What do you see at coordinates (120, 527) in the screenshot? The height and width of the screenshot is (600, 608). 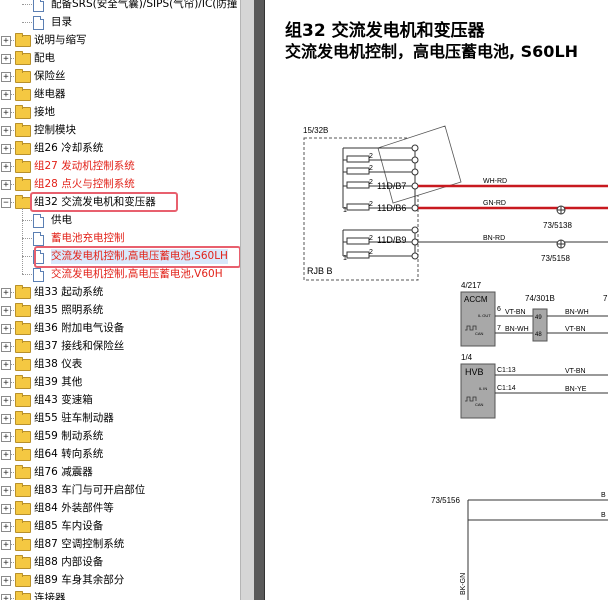 I see `tree-folder-item: + 组85 车内设备` at bounding box center [120, 527].